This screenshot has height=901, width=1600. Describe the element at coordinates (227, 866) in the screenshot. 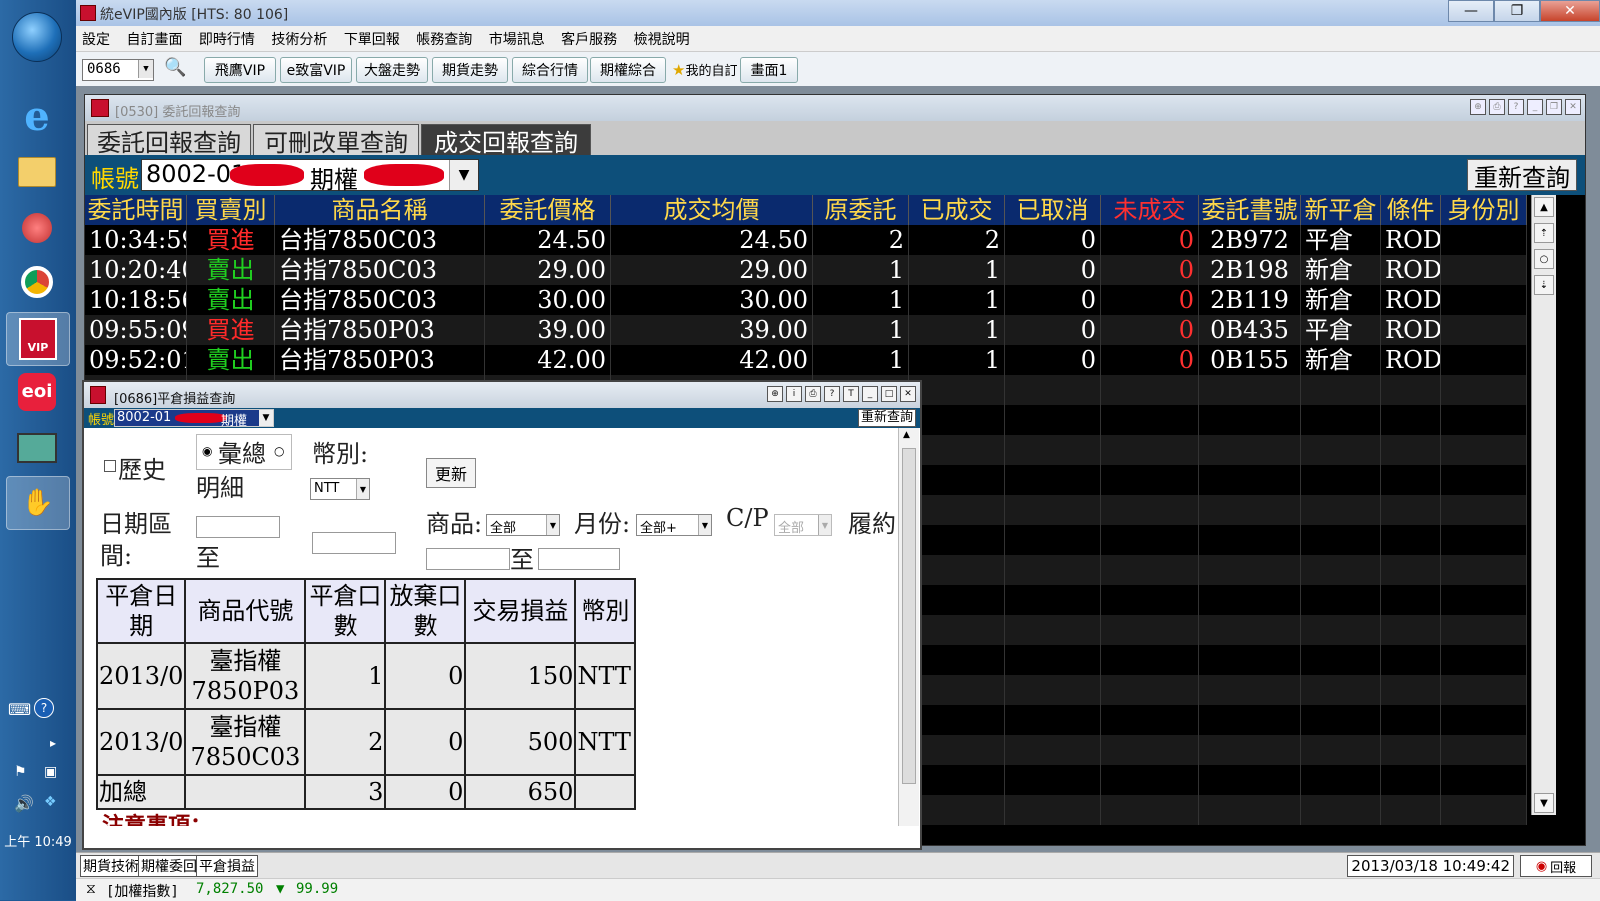

I see `window-tab-close-pl: 平倉損益` at that location.